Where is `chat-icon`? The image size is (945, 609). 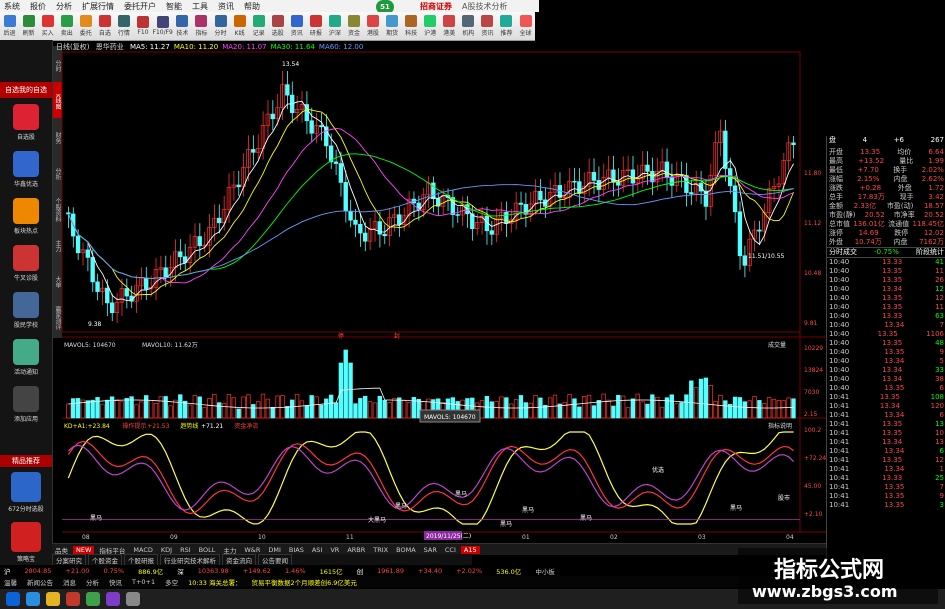
chat-icon is located at coordinates (93, 599).